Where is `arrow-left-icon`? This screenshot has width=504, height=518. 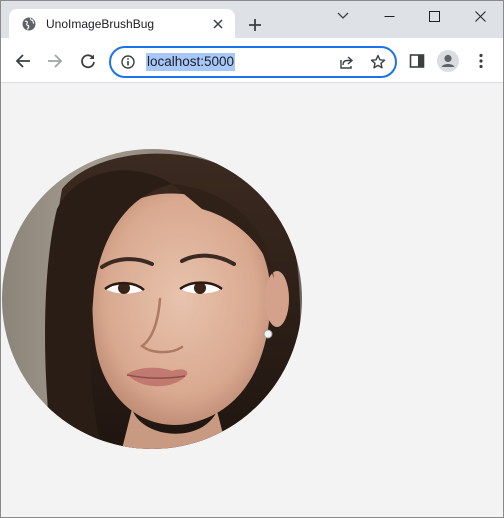
arrow-left-icon is located at coordinates (22, 61).